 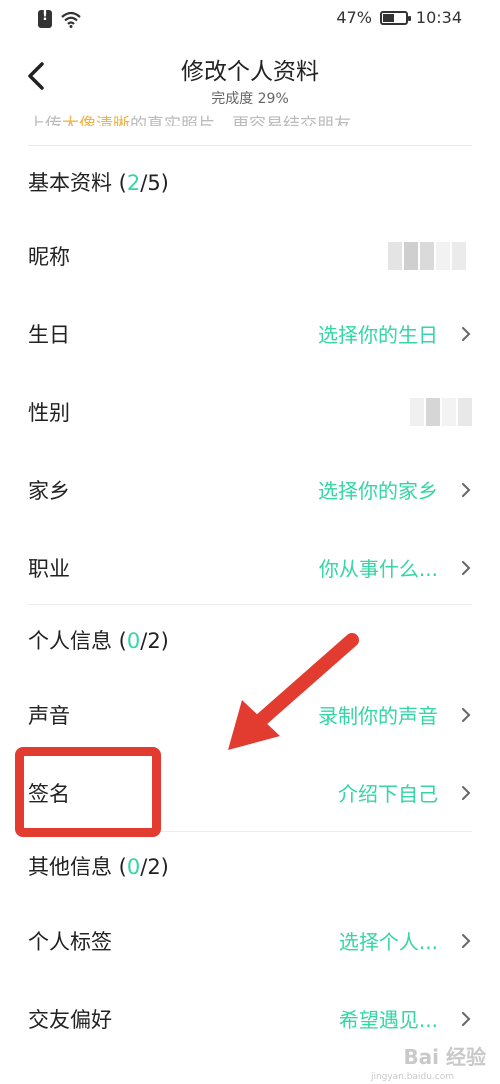 I want to click on status-right: 47% 10:34, so click(x=399, y=17).